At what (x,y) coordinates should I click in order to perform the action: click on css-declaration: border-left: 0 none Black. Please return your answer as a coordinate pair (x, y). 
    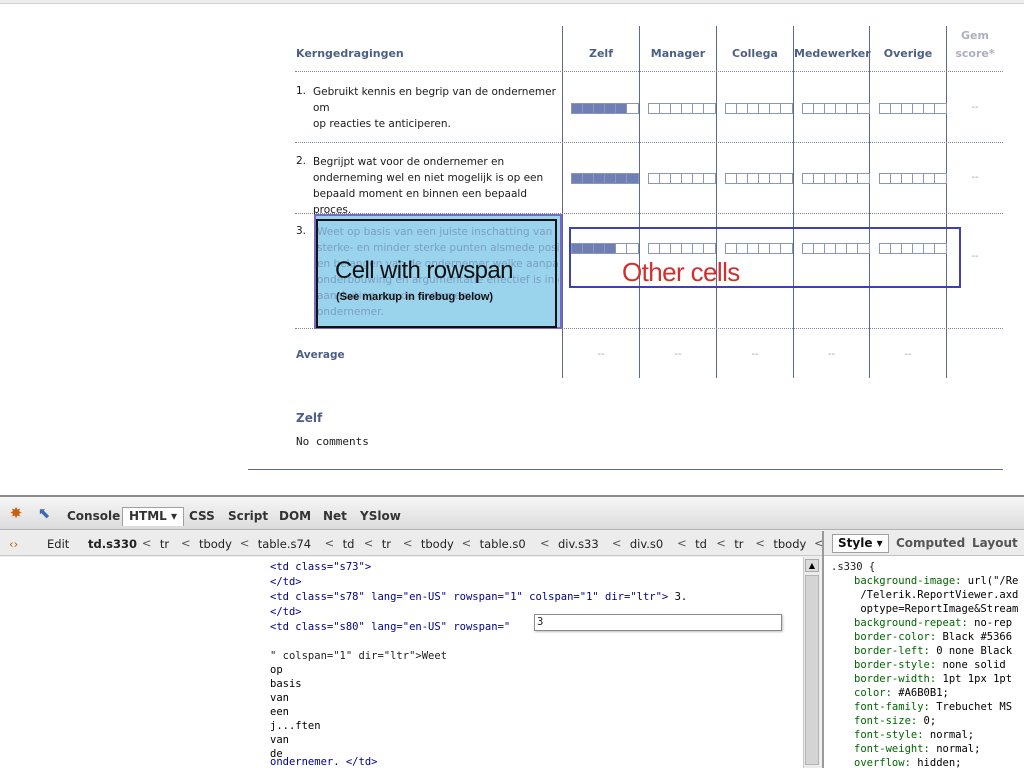
    Looking at the image, I should click on (933, 651).